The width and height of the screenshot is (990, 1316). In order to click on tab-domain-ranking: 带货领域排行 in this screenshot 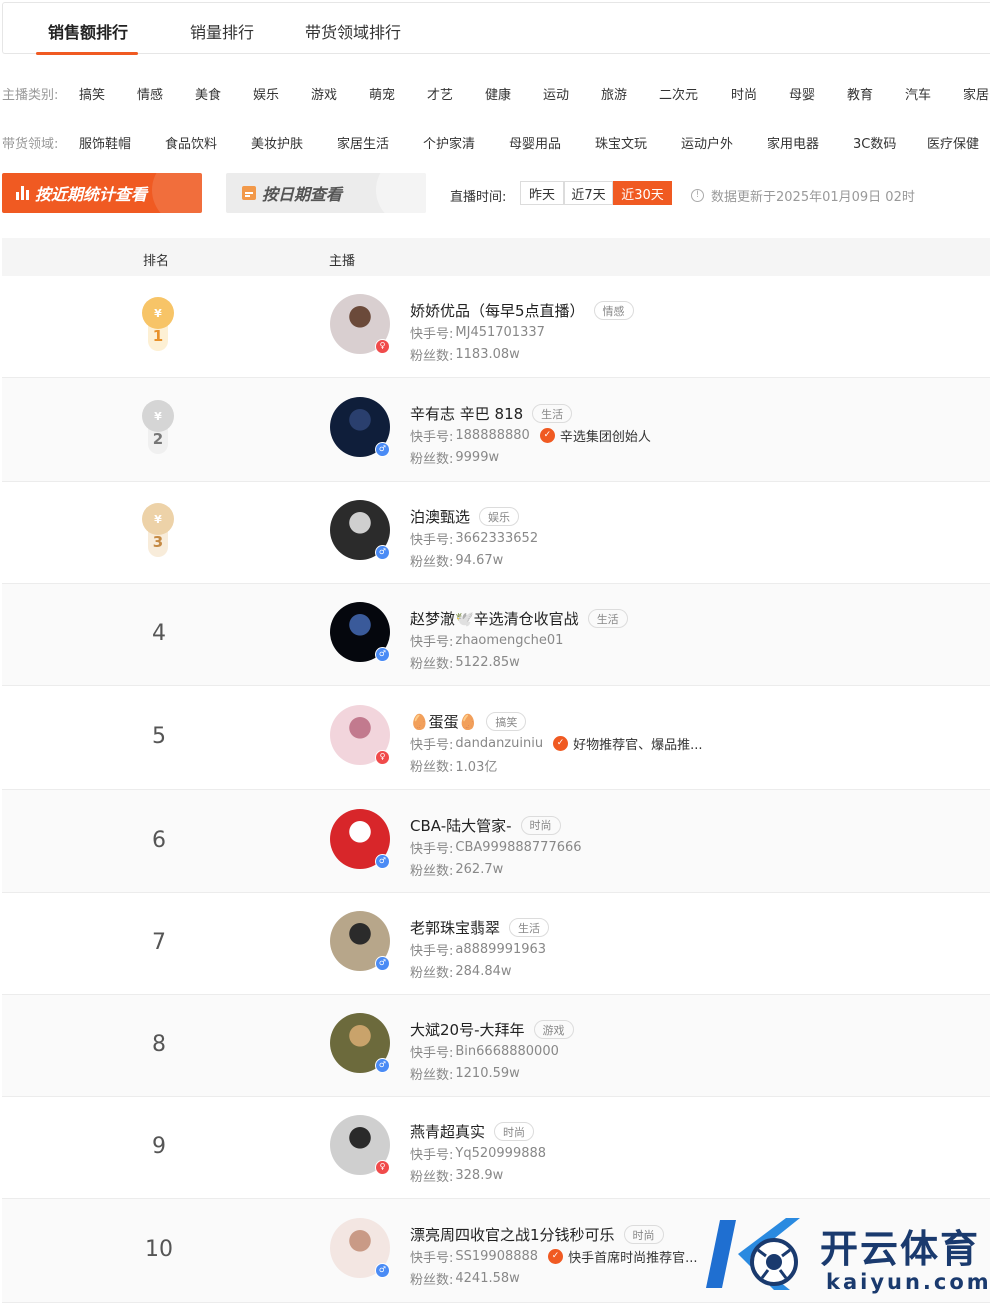, I will do `click(353, 37)`.